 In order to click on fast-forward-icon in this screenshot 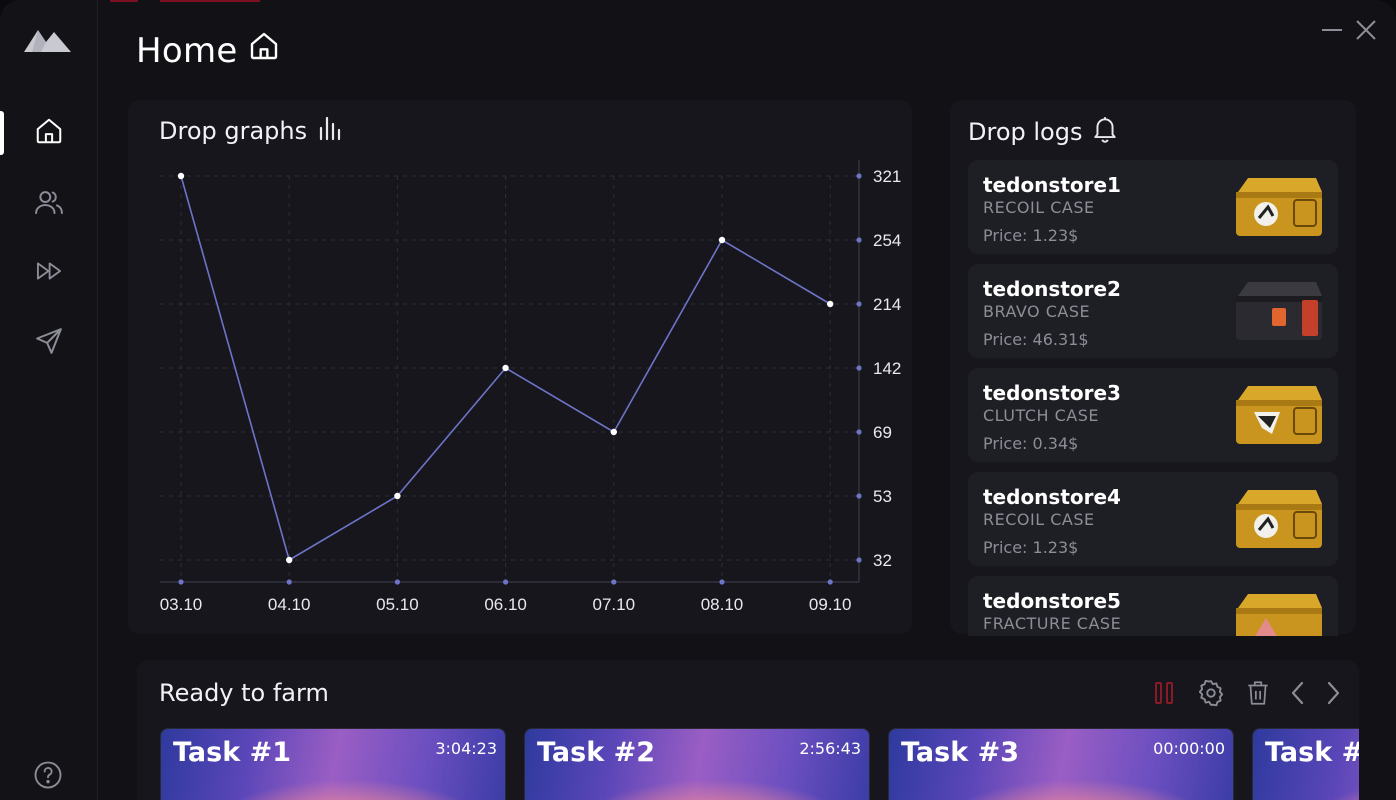, I will do `click(49, 273)`.